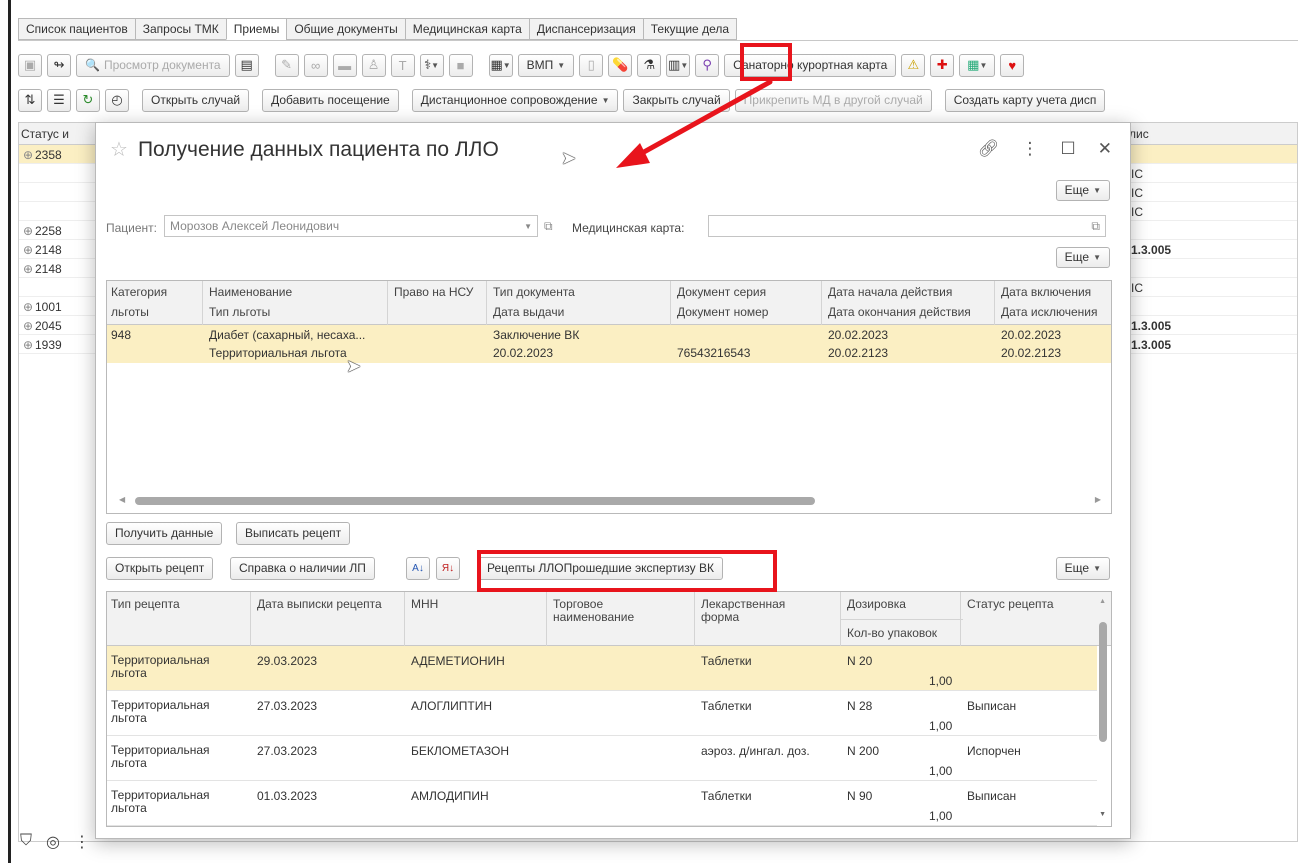 Image resolution: width=1298 pixels, height=863 pixels. What do you see at coordinates (694, 123) in the screenshot?
I see `callout-arrow` at bounding box center [694, 123].